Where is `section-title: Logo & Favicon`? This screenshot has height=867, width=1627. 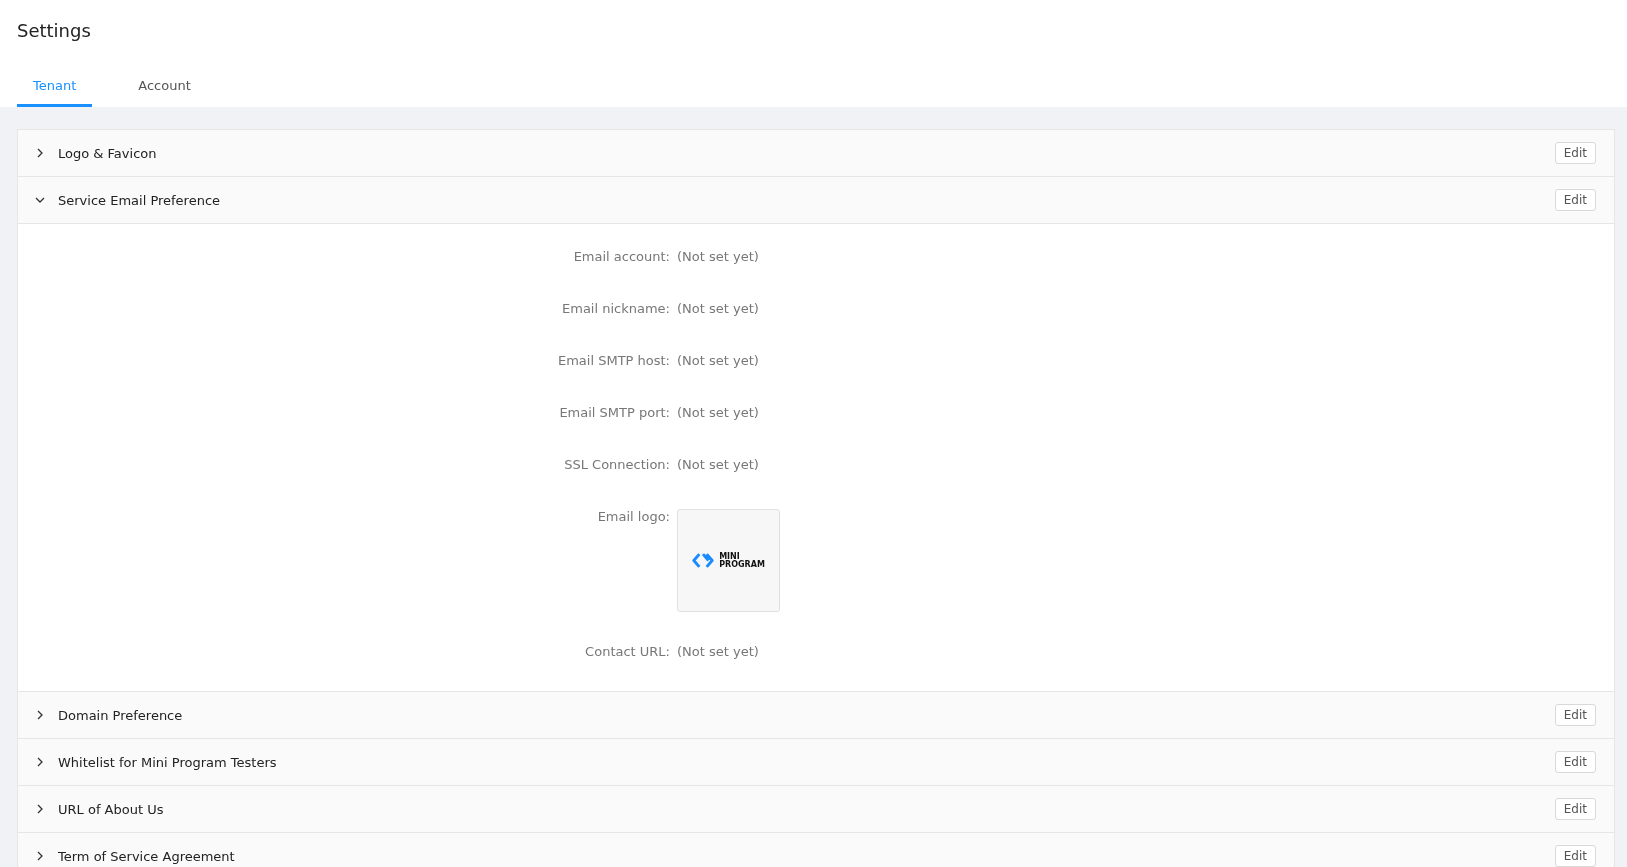 section-title: Logo & Favicon is located at coordinates (108, 153).